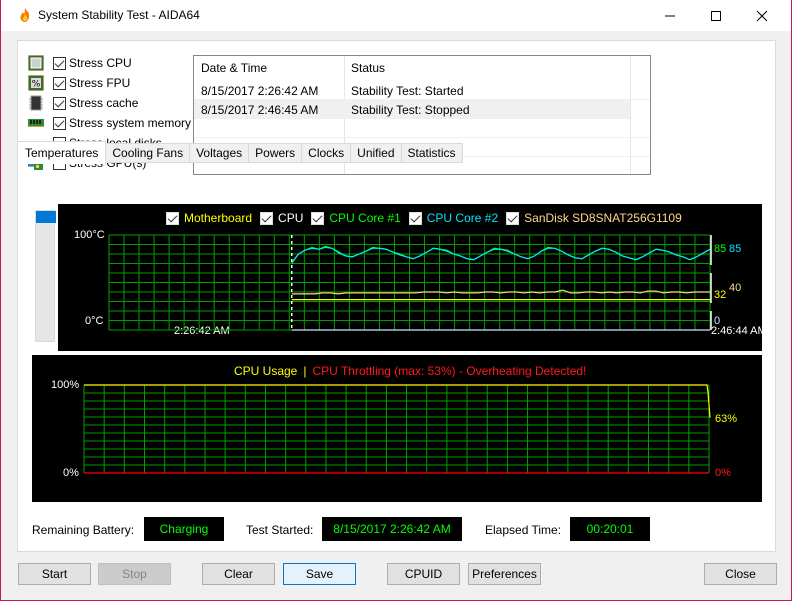  I want to click on fpu-chip-icon: %, so click(36, 83).